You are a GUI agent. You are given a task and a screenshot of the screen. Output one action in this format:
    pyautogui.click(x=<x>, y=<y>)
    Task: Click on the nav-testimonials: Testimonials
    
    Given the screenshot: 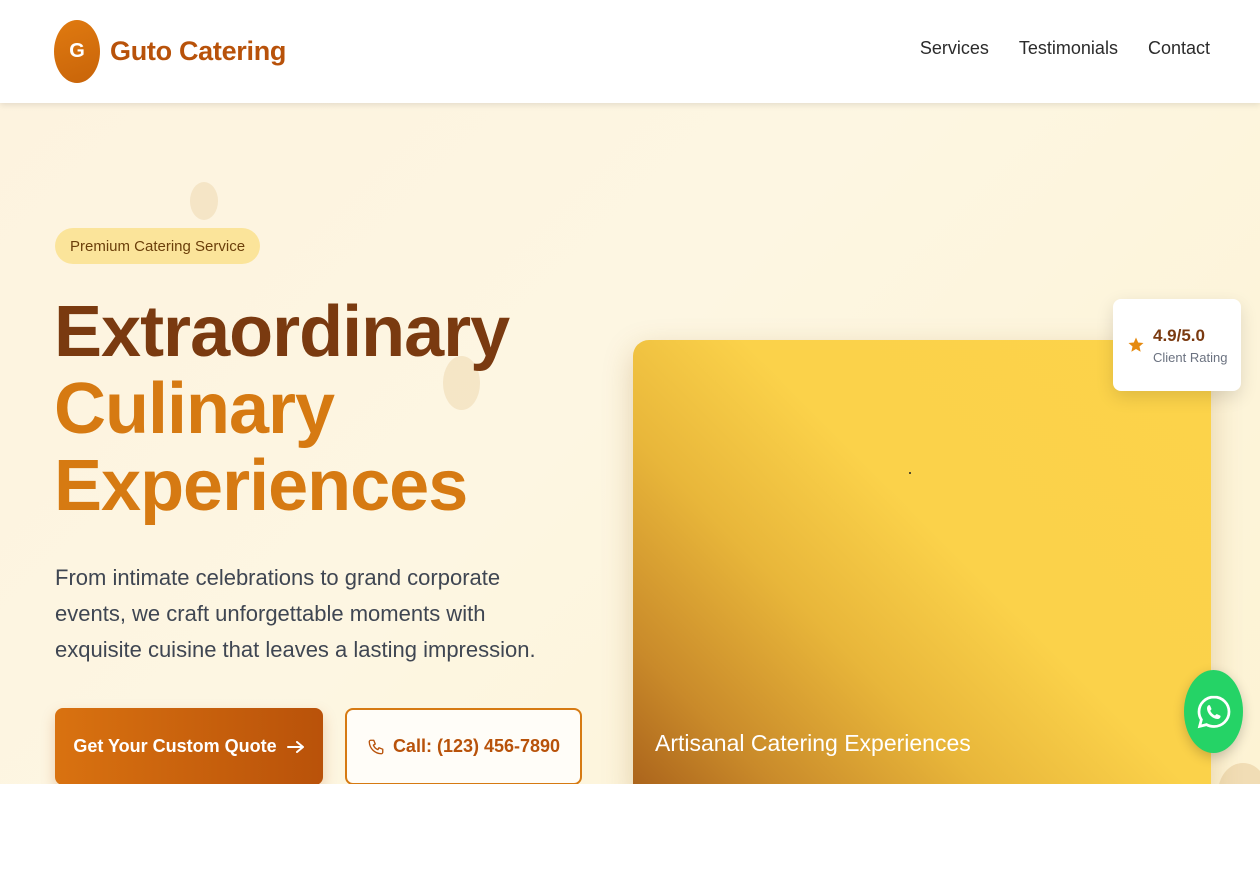 What is the action you would take?
    pyautogui.click(x=1068, y=48)
    